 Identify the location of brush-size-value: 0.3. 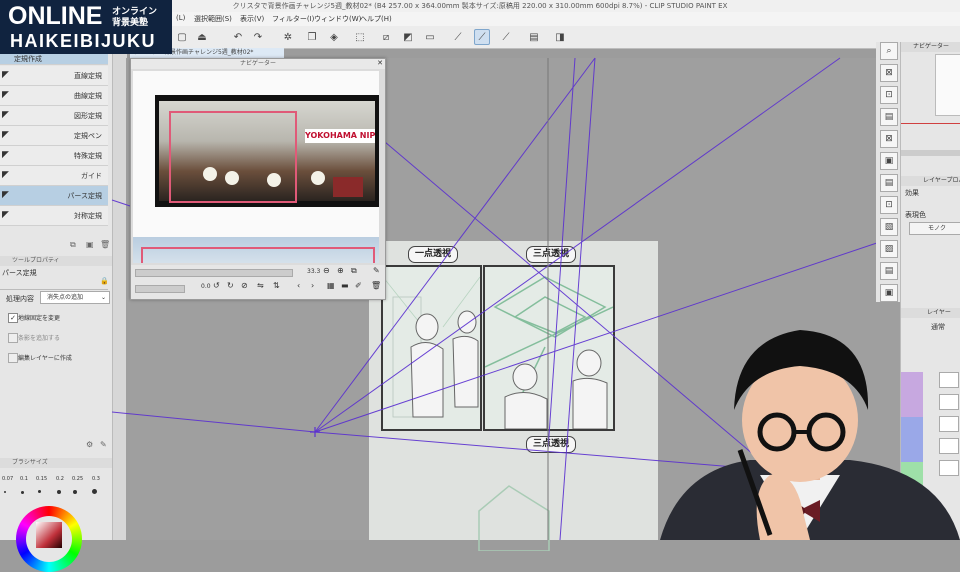
(96, 479).